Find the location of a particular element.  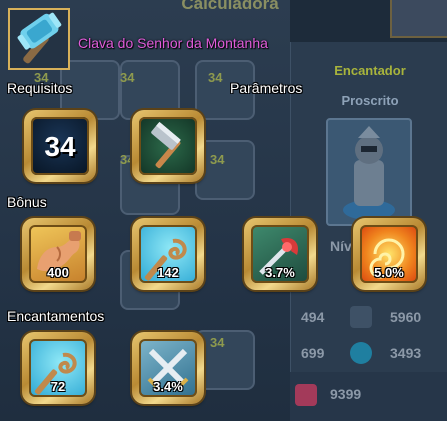

stat-value: 5960 is located at coordinates (406, 317).